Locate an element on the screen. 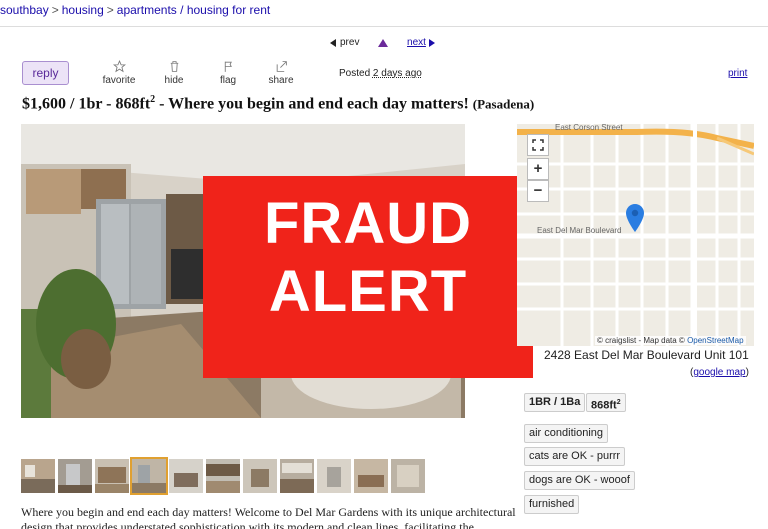 This screenshot has width=768, height=529. thumbnail-strip is located at coordinates (223, 476).